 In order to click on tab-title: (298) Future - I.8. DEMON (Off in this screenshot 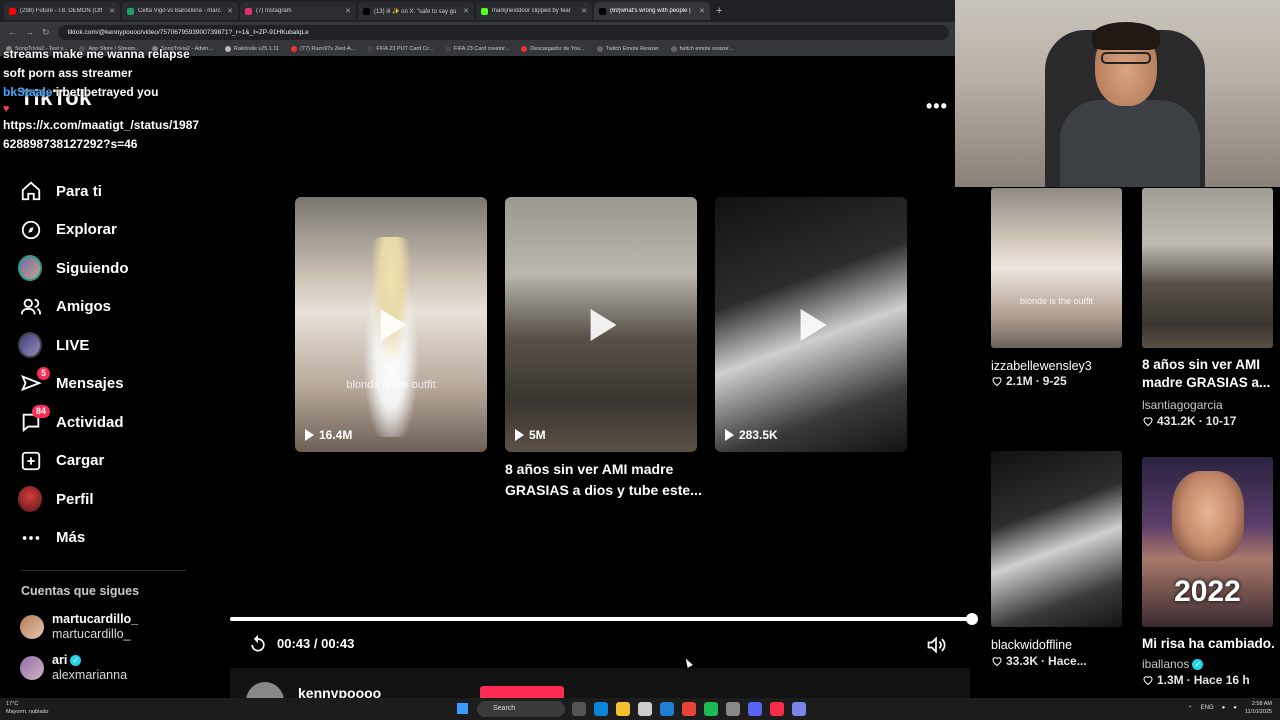, I will do `click(61, 11)`.